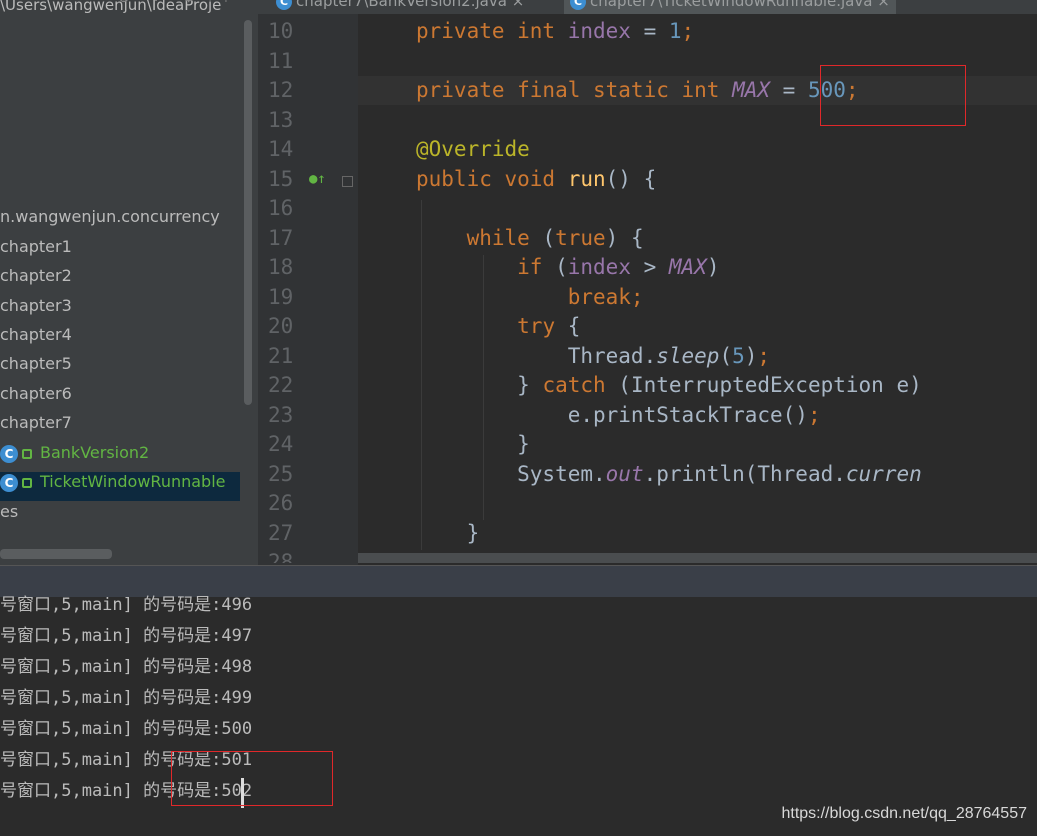 This screenshot has width=1037, height=836. What do you see at coordinates (555, 238) in the screenshot?
I see `code-line-17: while (true) {` at bounding box center [555, 238].